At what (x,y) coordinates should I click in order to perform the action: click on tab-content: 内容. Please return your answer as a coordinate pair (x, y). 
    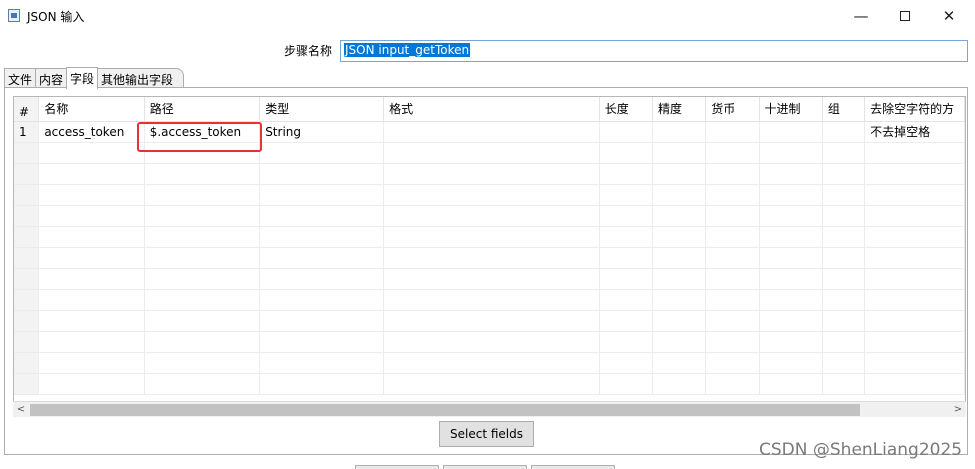
    Looking at the image, I should click on (51, 78).